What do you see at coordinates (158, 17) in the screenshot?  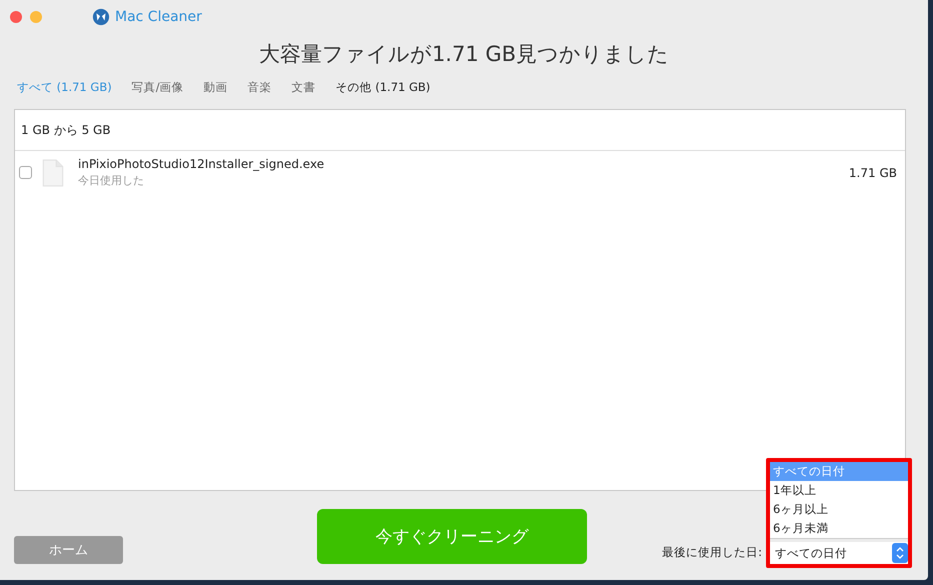 I see `app-name: Mac Cleaner` at bounding box center [158, 17].